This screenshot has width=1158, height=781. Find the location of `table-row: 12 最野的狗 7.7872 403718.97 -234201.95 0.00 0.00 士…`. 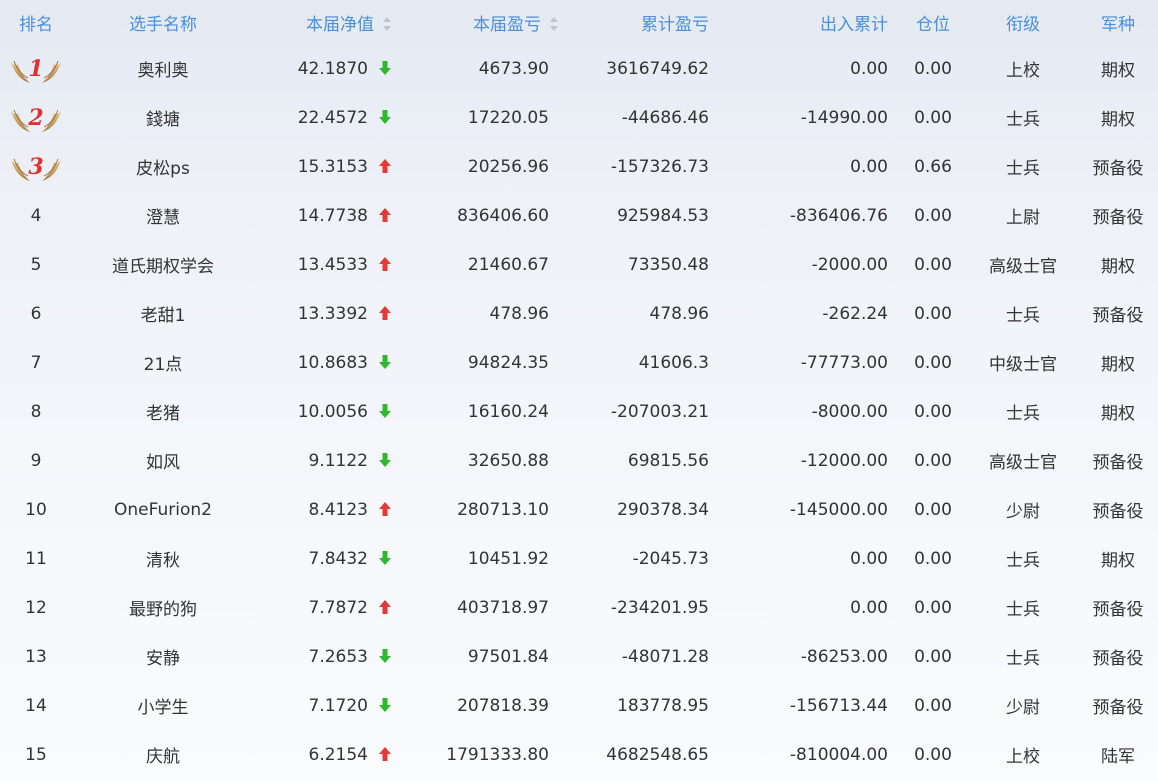

table-row: 12 最野的狗 7.7872 403718.97 -234201.95 0.00 0.00 士… is located at coordinates (579, 607).